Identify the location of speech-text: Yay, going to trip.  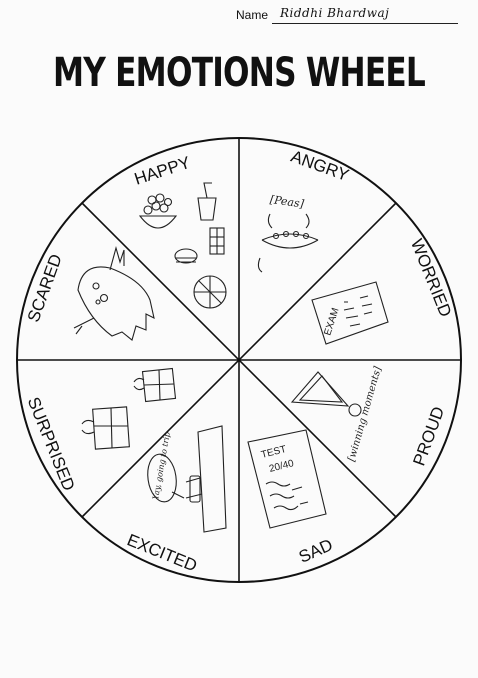
(161, 465).